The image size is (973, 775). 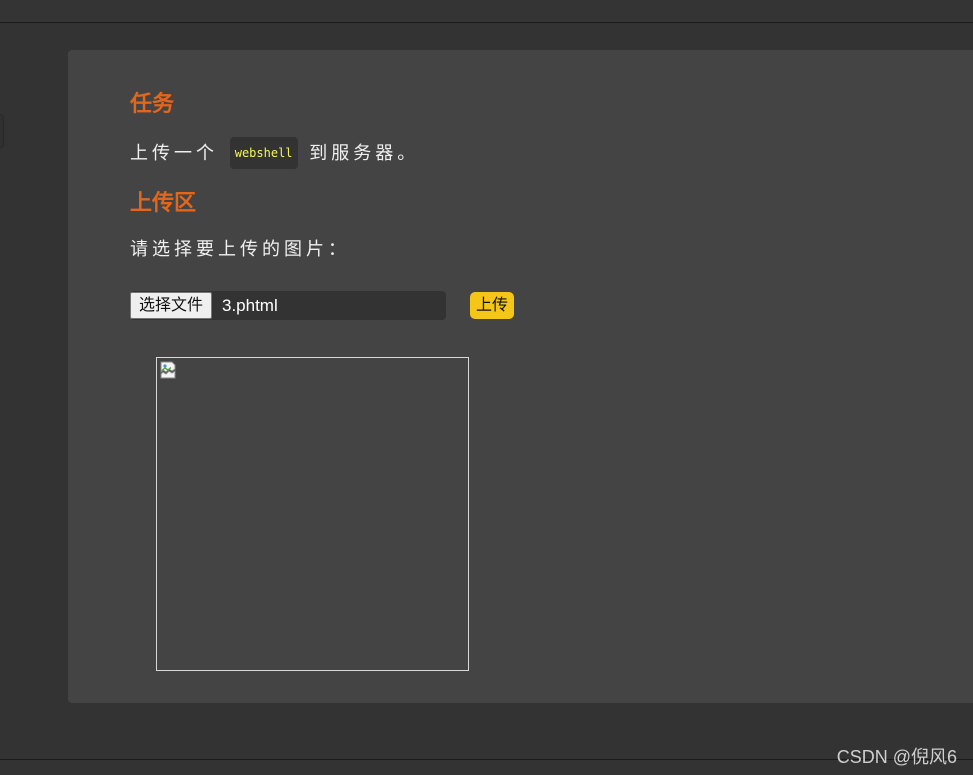 I want to click on broken-image-icon, so click(x=168, y=370).